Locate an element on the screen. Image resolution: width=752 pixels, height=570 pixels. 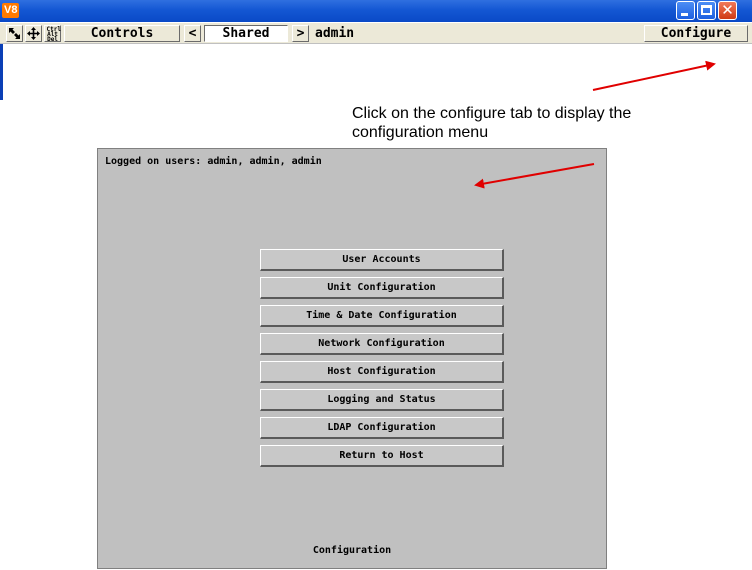
return-to-host-button: Return to Host is located at coordinates (382, 456).